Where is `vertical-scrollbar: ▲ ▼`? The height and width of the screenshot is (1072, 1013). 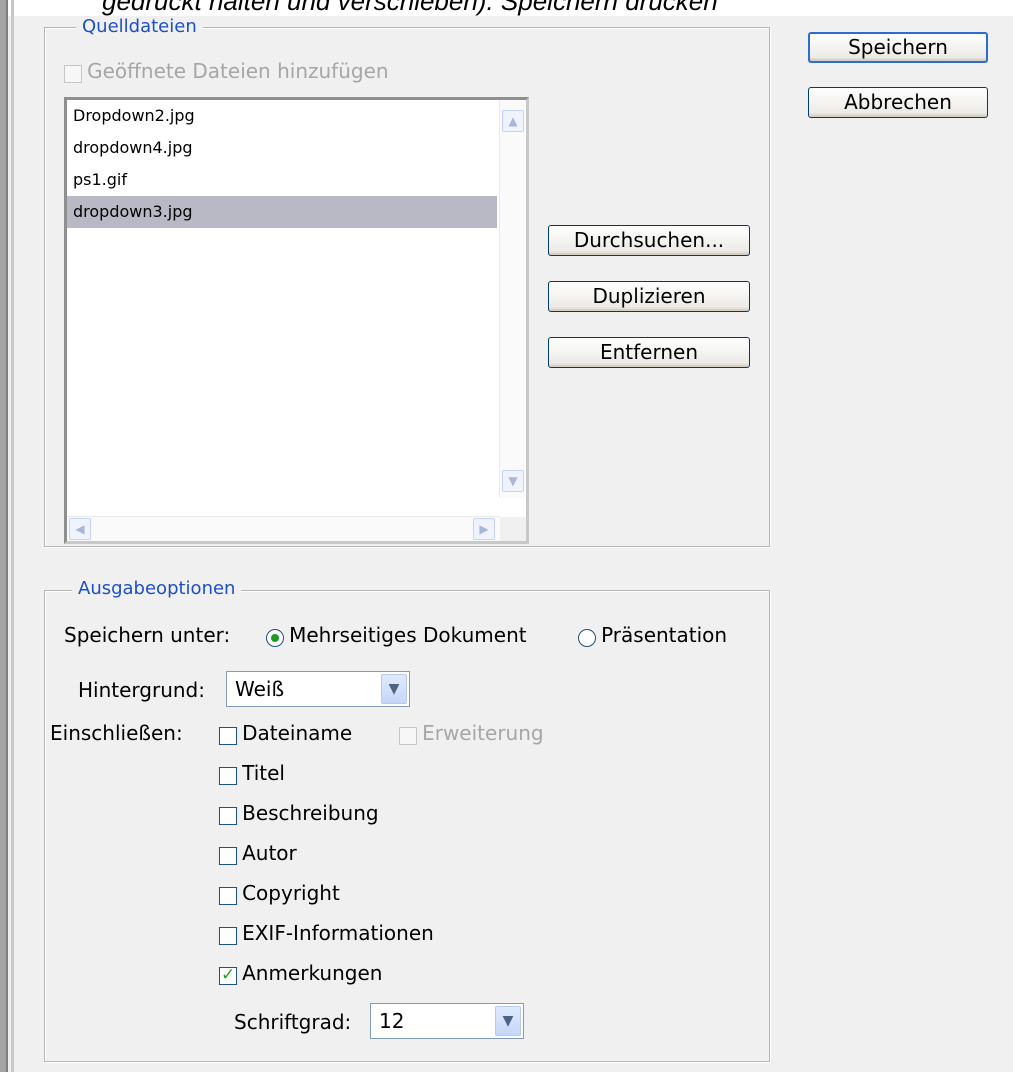
vertical-scrollbar: ▲ ▼ is located at coordinates (512, 299).